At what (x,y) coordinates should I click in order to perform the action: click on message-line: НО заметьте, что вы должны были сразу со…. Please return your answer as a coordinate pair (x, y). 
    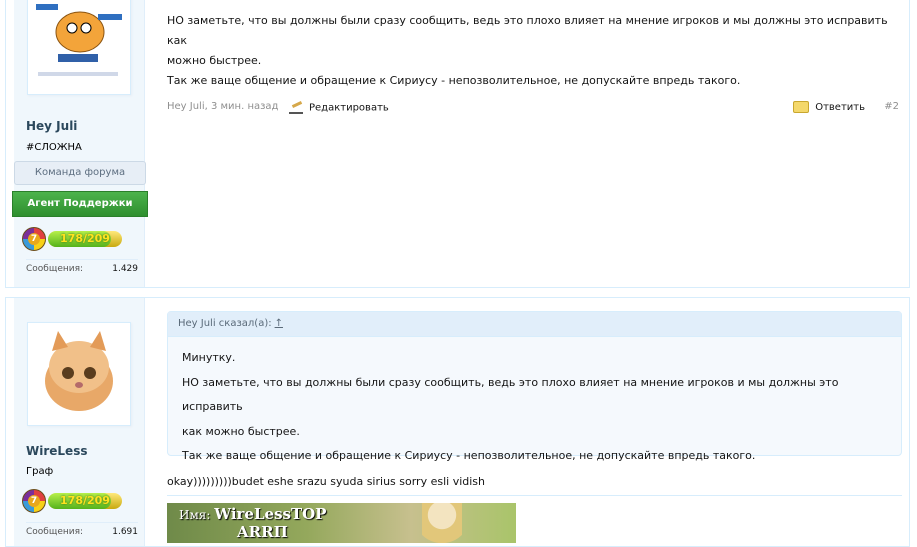
    Looking at the image, I should click on (527, 30).